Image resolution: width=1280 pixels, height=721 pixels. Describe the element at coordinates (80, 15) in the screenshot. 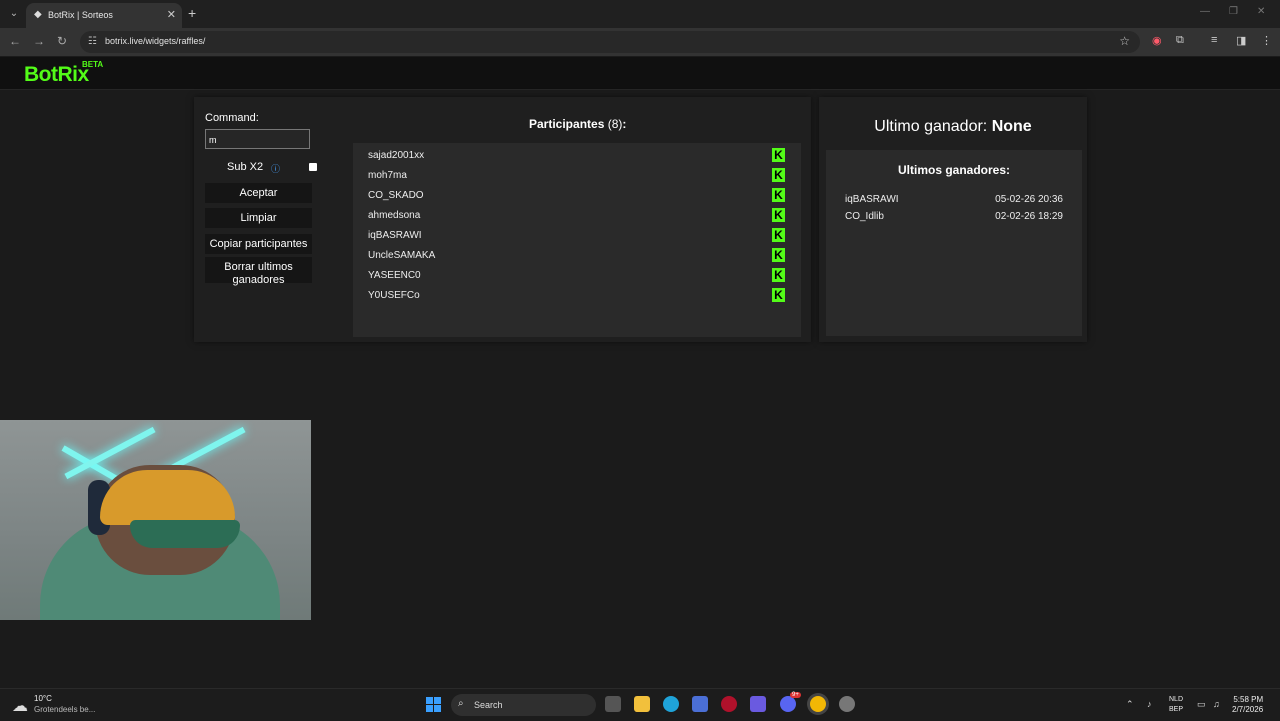

I see `tab-title: BotRix | Sorteos` at that location.